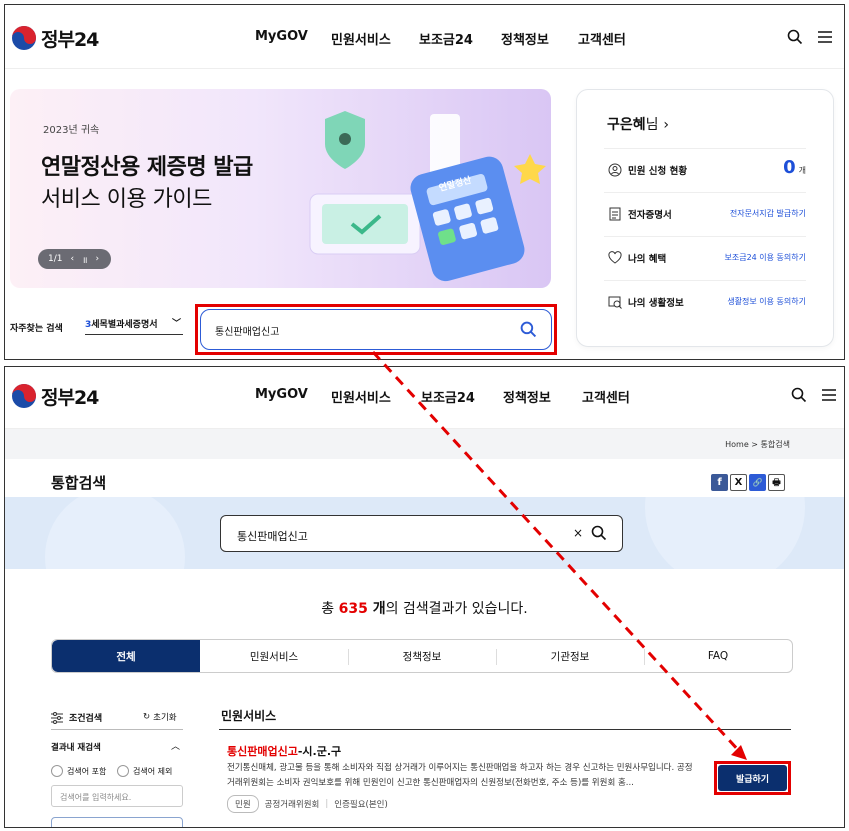 The height and width of the screenshot is (831, 849). I want to click on row-label: 민원 신청 현황, so click(658, 171).